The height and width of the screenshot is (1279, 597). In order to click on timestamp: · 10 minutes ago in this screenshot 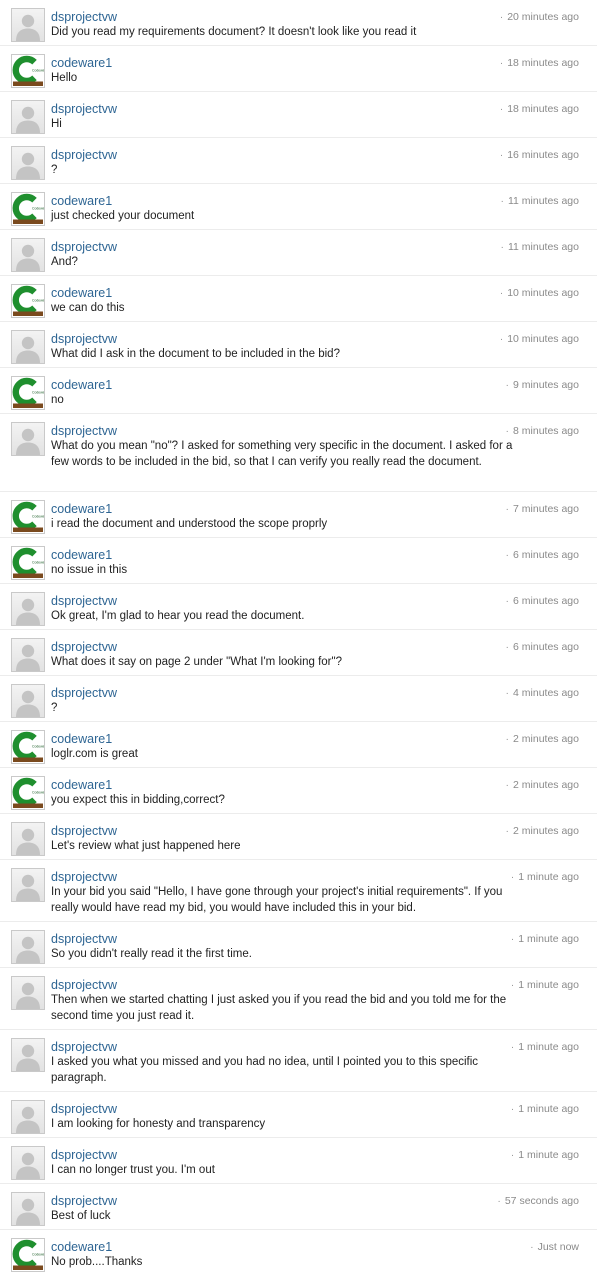, I will do `click(539, 293)`.